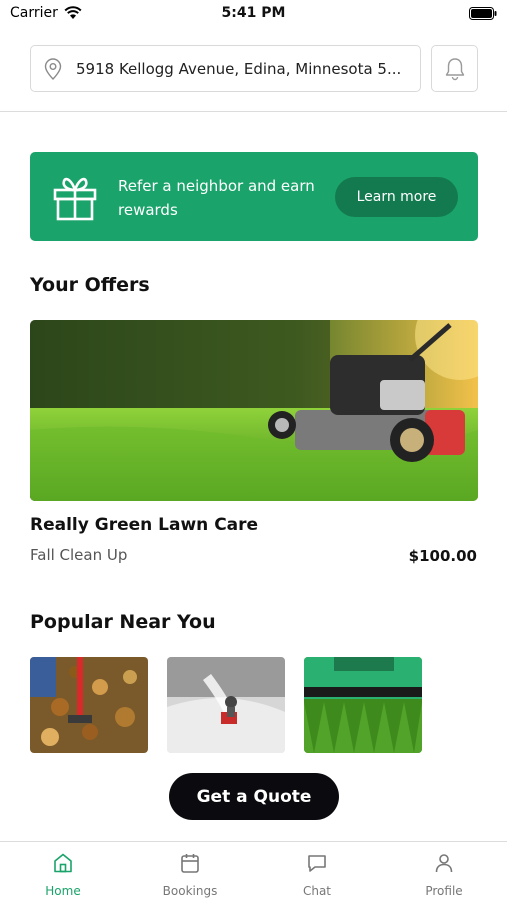 The width and height of the screenshot is (507, 900). I want to click on tab-home: Home, so click(63, 871).